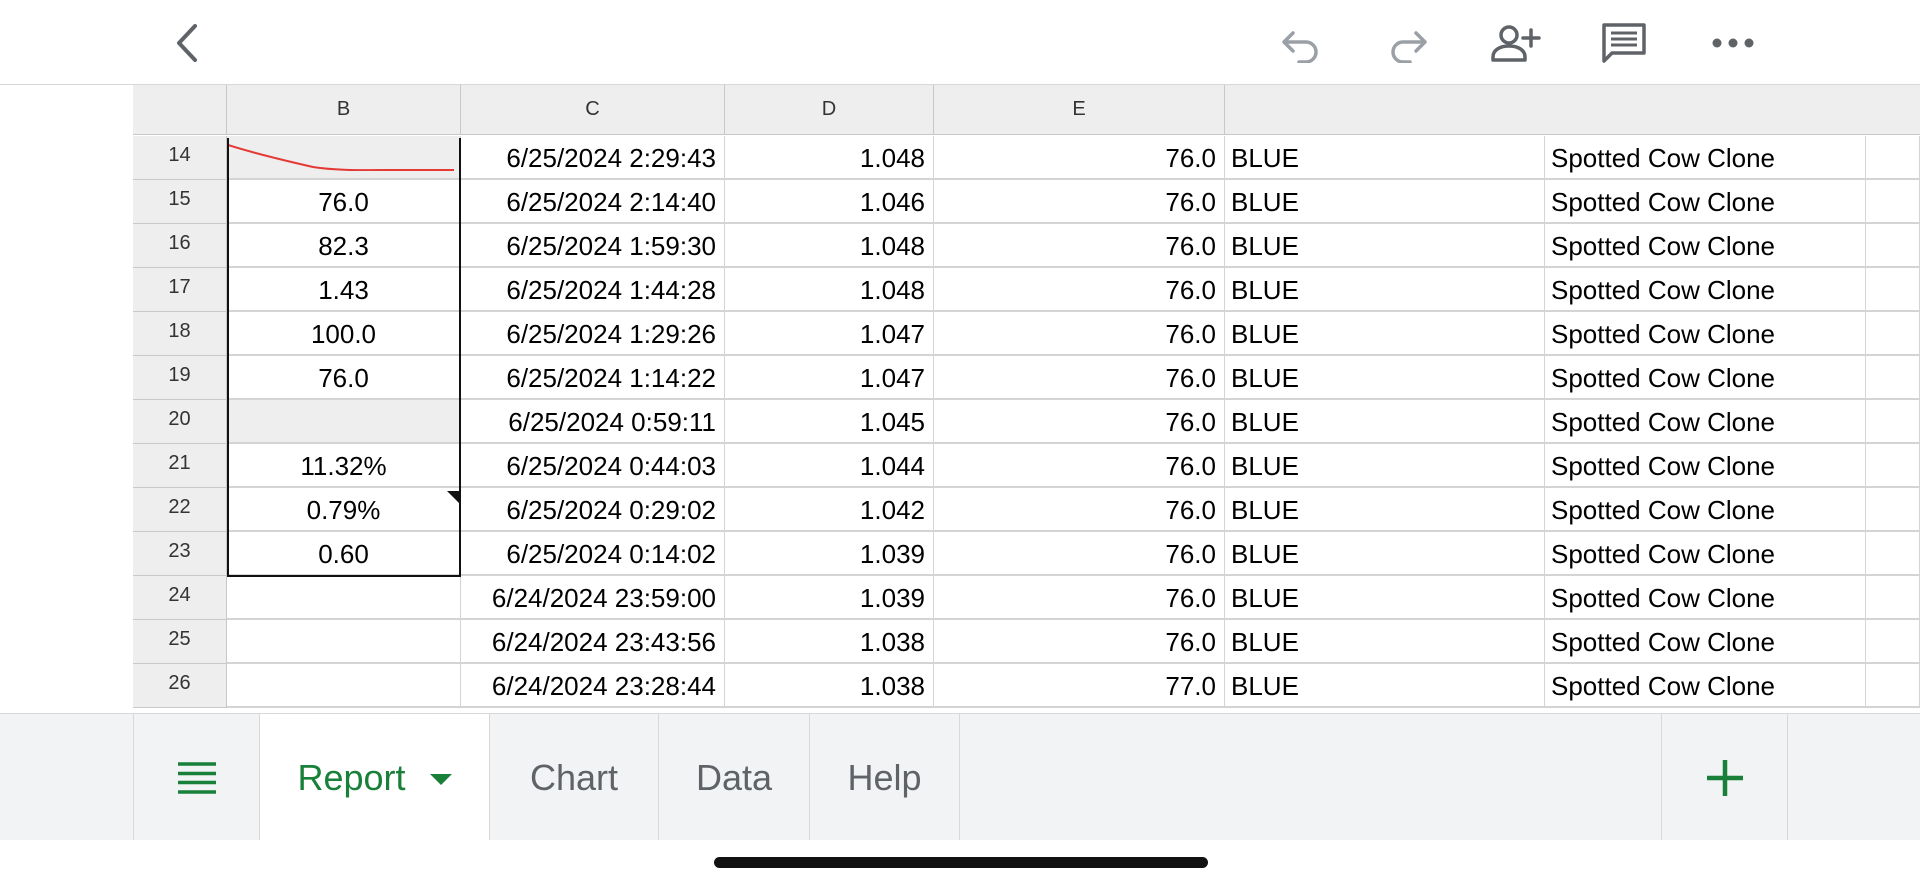 The height and width of the screenshot is (886, 1920). Describe the element at coordinates (593, 598) in the screenshot. I see `cell-c: 6/24/2024 23:59:00` at that location.